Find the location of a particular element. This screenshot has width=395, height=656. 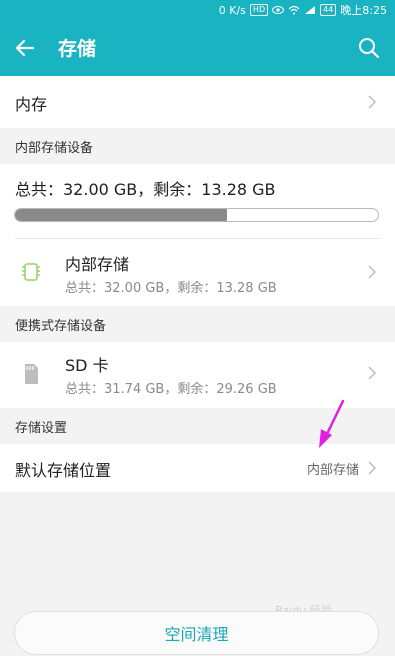

internal-storage-title: 内部存储 is located at coordinates (97, 264).